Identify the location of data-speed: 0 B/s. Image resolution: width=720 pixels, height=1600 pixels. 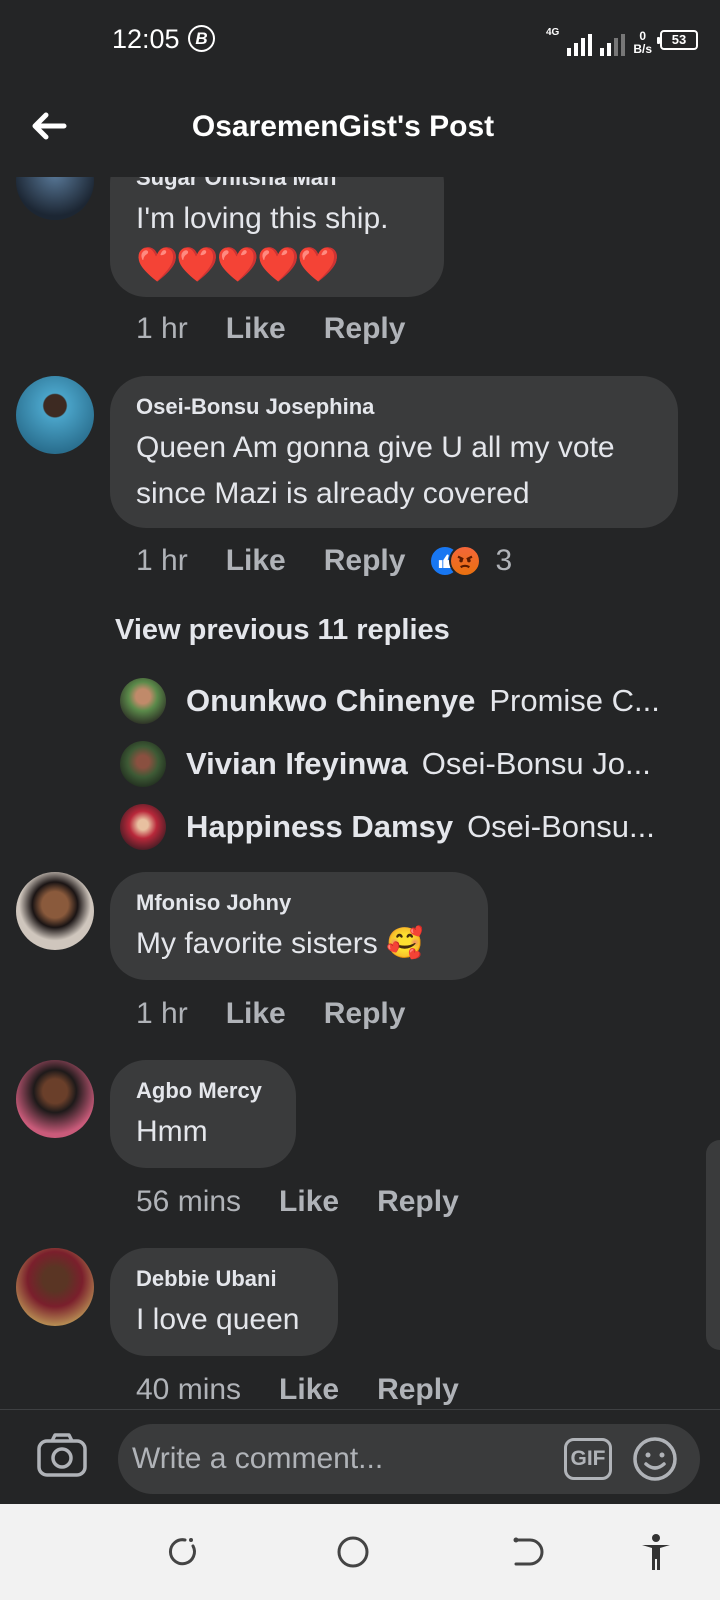
(642, 43).